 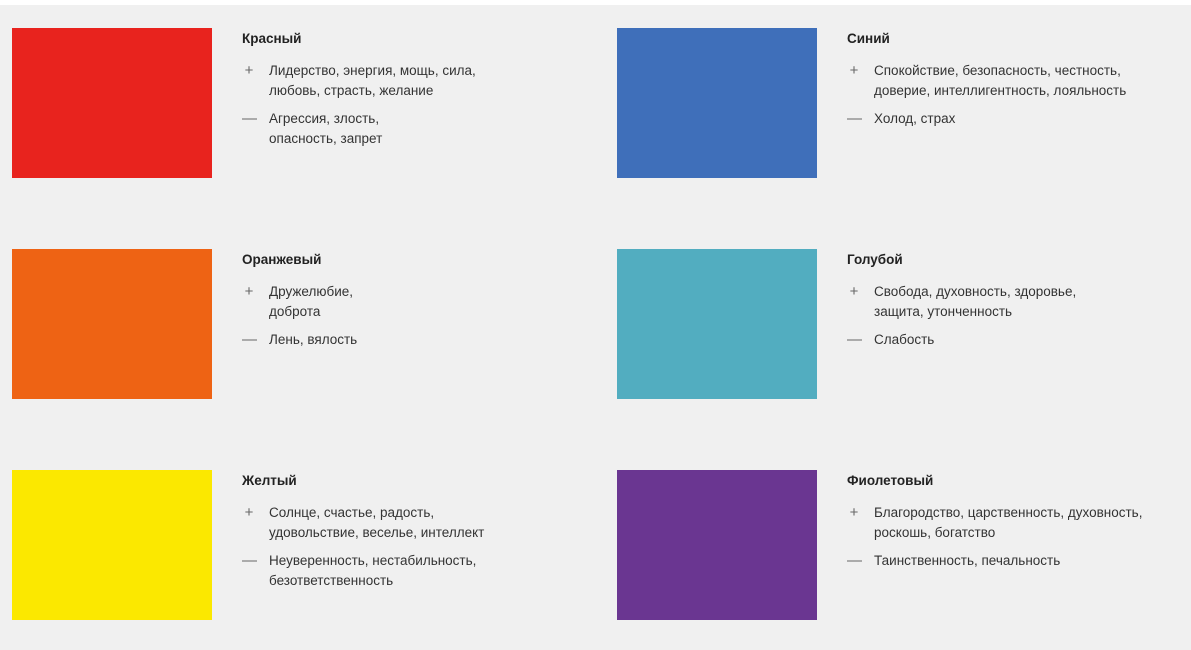 What do you see at coordinates (112, 324) in the screenshot?
I see `color-swatch-orange` at bounding box center [112, 324].